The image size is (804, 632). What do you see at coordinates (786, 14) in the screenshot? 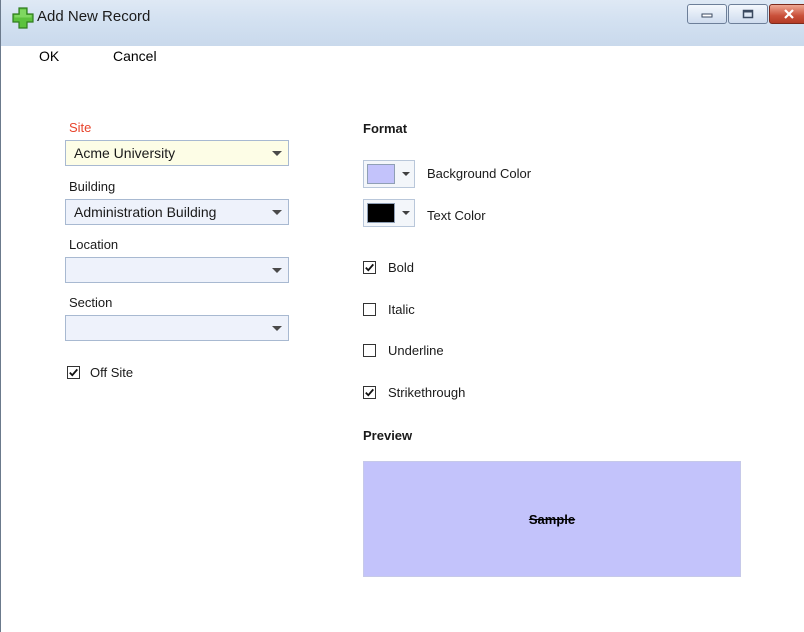
I see `close-button` at bounding box center [786, 14].